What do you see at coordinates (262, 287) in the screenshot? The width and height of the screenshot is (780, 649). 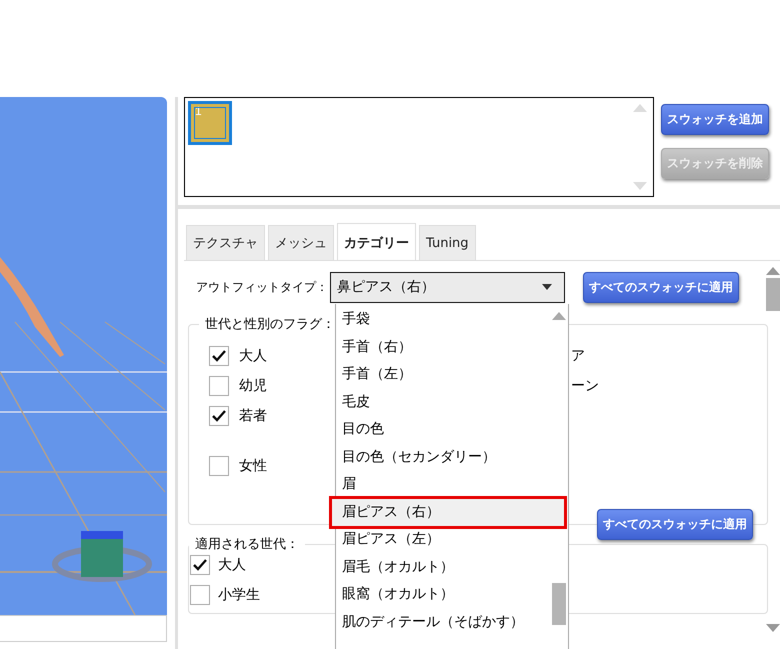 I see `outfit-type-label: アウトフィットタイプ：` at bounding box center [262, 287].